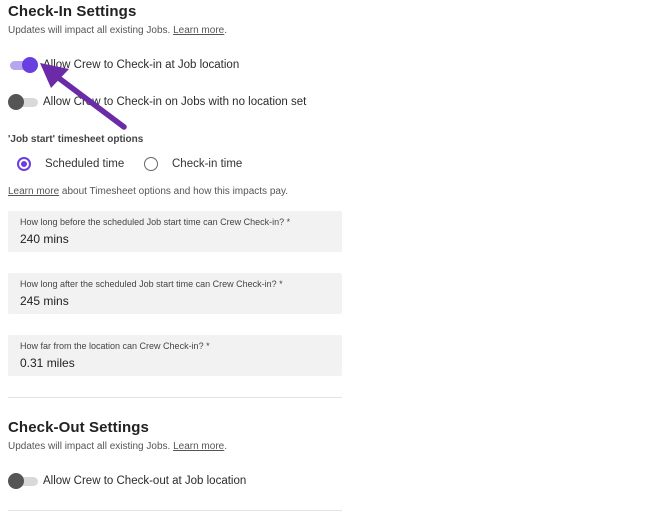  Describe the element at coordinates (85, 164) in the screenshot. I see `radio-scheduled-time-label: Scheduled time` at that location.